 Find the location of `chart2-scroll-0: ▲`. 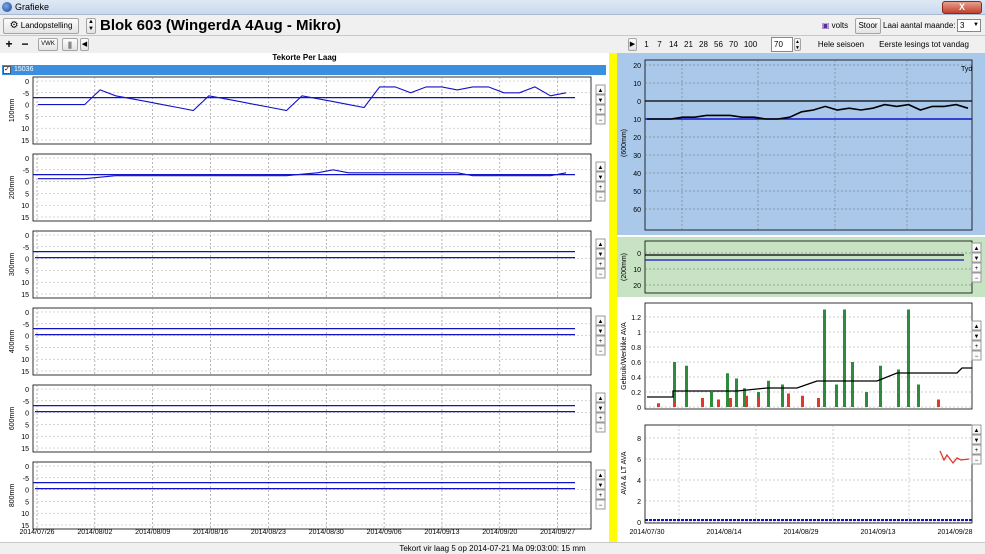

chart2-scroll-0: ▲ is located at coordinates (976, 247).